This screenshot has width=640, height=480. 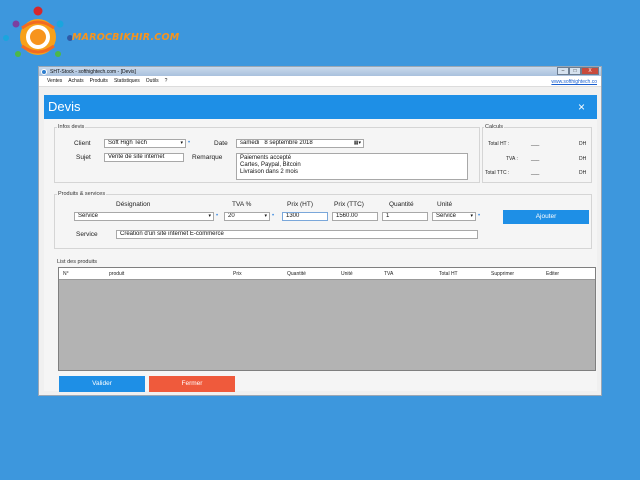 What do you see at coordinates (297, 234) in the screenshot?
I see `service-description-input: Création d'un site internet E-commerce` at bounding box center [297, 234].